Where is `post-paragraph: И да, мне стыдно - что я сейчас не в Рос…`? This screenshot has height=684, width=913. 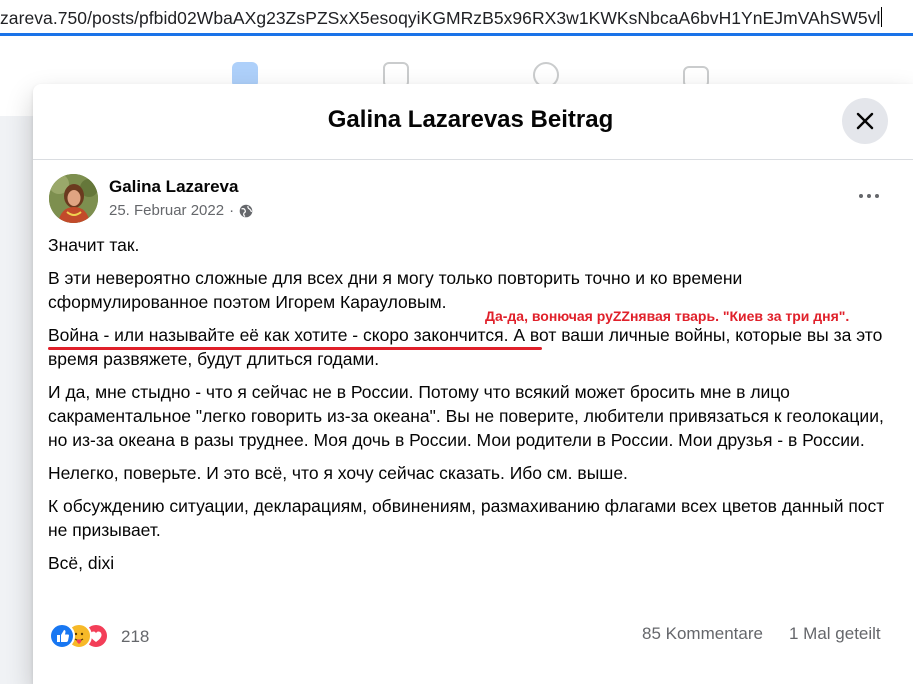 post-paragraph: И да, мне стыдно - что я сейчас не в Рос… is located at coordinates (466, 416).